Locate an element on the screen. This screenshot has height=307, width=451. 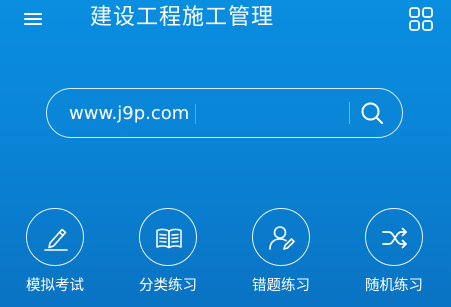
feature-label: 模拟考试 is located at coordinates (55, 286).